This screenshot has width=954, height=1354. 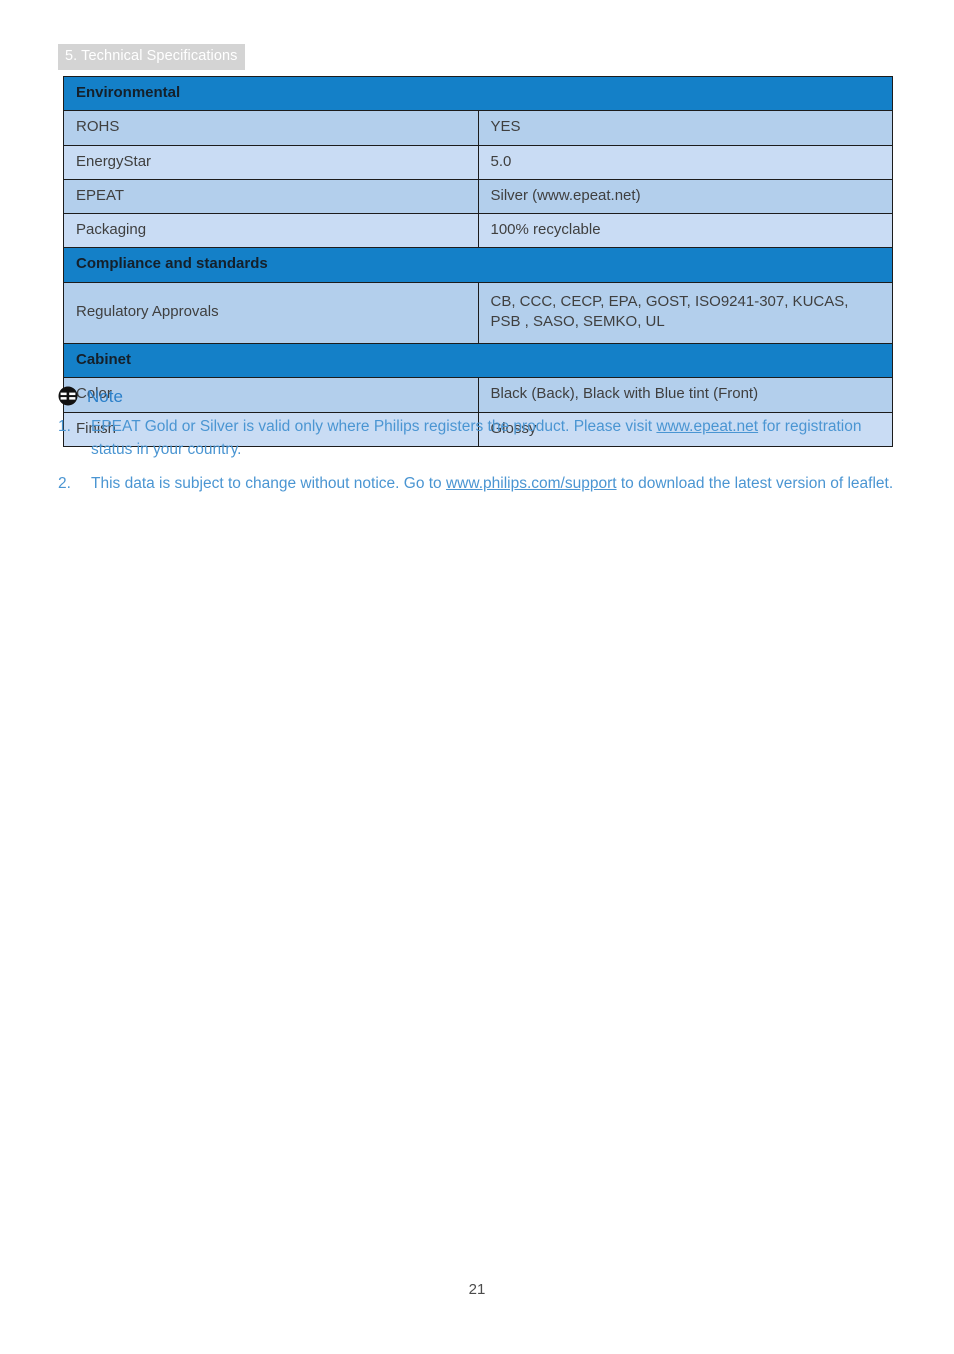 What do you see at coordinates (151, 57) in the screenshot?
I see `section-header: 5. Technical Specifications` at bounding box center [151, 57].